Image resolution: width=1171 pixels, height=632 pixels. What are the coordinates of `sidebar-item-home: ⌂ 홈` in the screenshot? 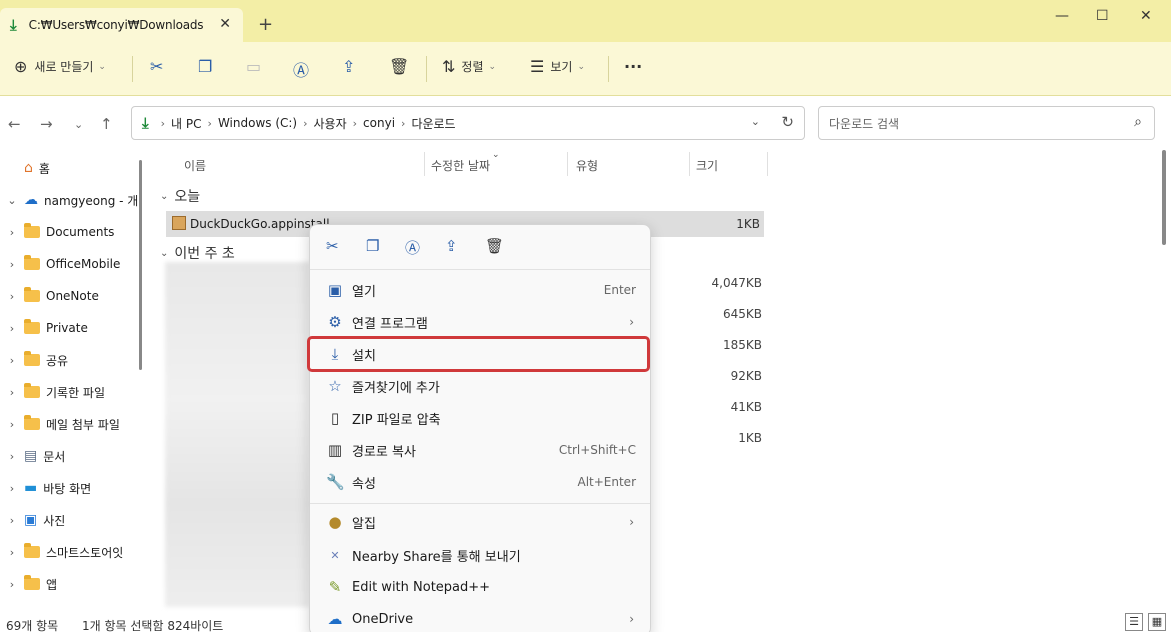 It's located at (70, 168).